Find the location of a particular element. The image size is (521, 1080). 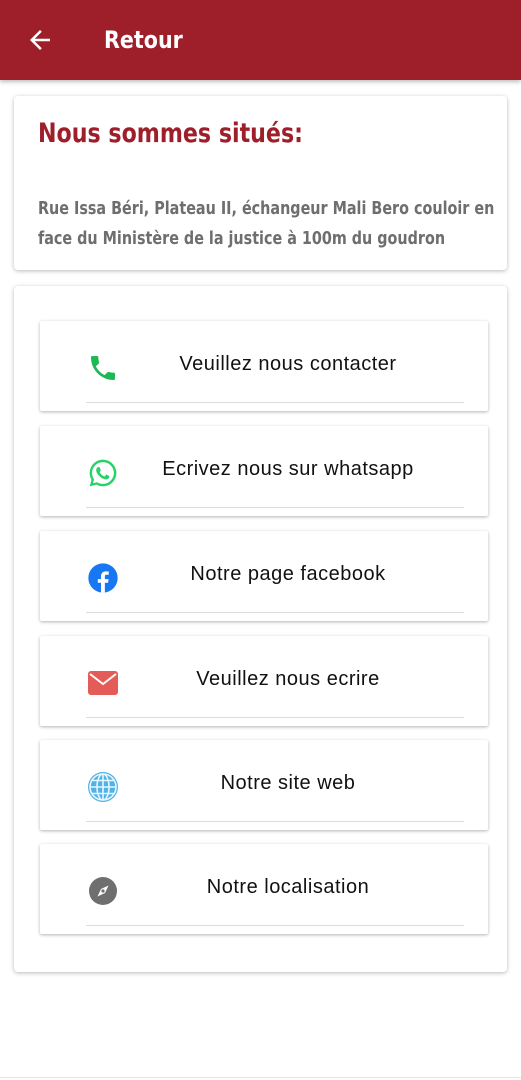

contact-whatsapp-label: Ecrivez nous sur whatsapp is located at coordinates (288, 469).